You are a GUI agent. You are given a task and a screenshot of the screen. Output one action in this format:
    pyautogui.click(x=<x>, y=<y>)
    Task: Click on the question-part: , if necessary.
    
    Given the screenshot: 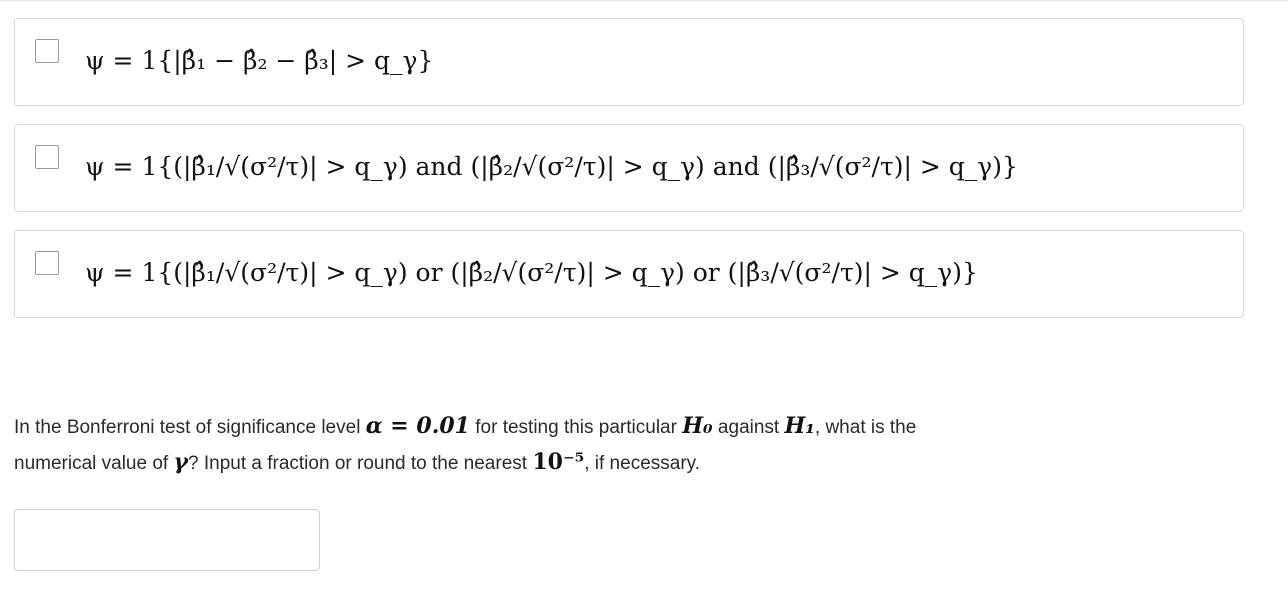 What is the action you would take?
    pyautogui.click(x=642, y=463)
    